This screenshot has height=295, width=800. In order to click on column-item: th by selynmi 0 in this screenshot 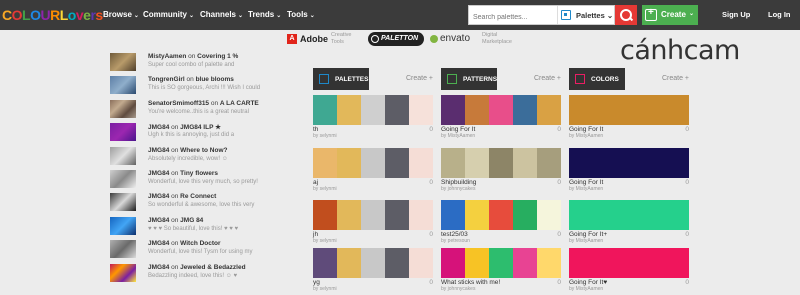, I will do `click(373, 117)`.